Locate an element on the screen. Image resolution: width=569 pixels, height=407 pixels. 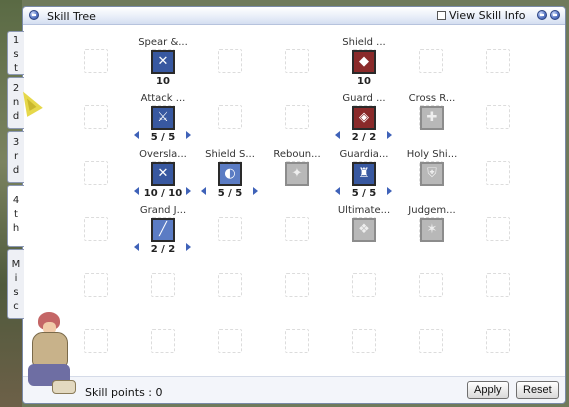
character-avatar is located at coordinates (50, 354).